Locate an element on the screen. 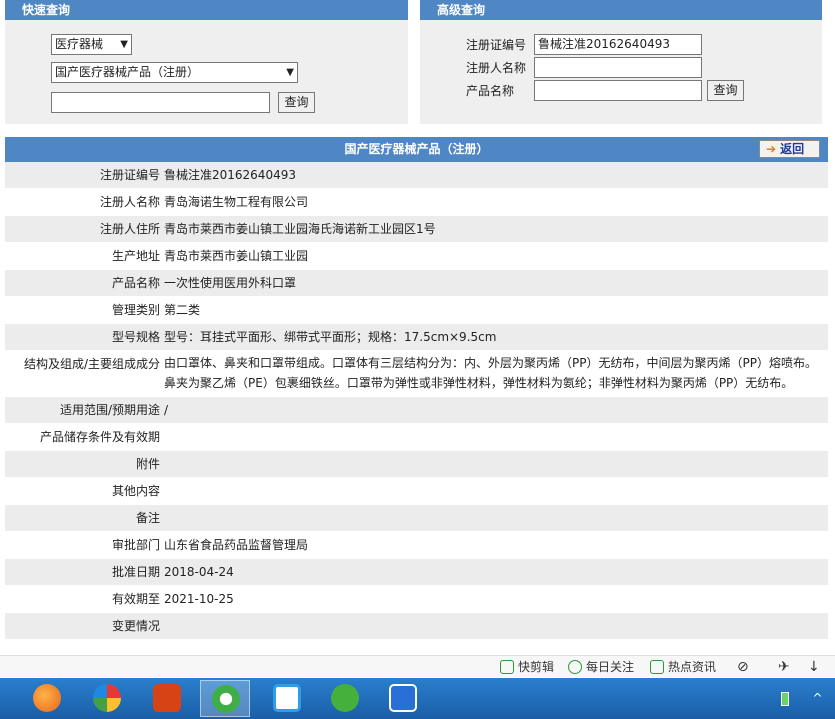 Image resolution: width=835 pixels, height=719 pixels. detail-row: 审批部门 山东省食品药品监督管理局 is located at coordinates (416, 545).